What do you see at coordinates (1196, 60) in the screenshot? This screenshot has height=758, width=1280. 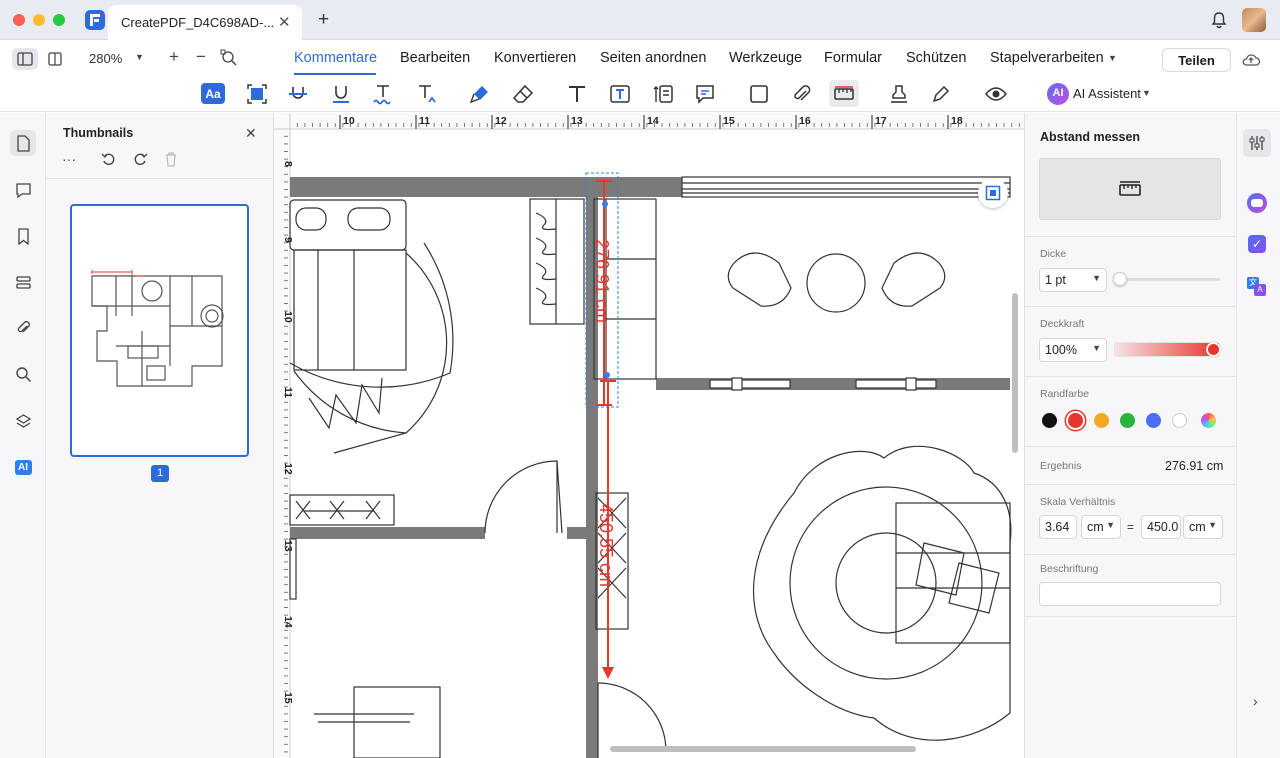 I see `share-button: Teilen` at bounding box center [1196, 60].